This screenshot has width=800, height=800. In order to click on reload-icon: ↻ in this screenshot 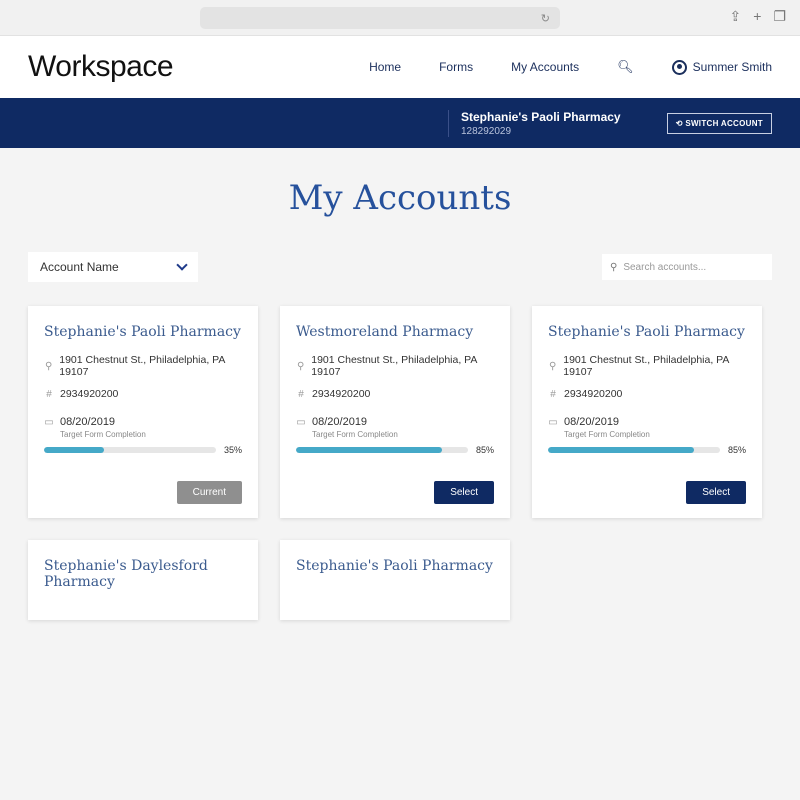, I will do `click(545, 18)`.